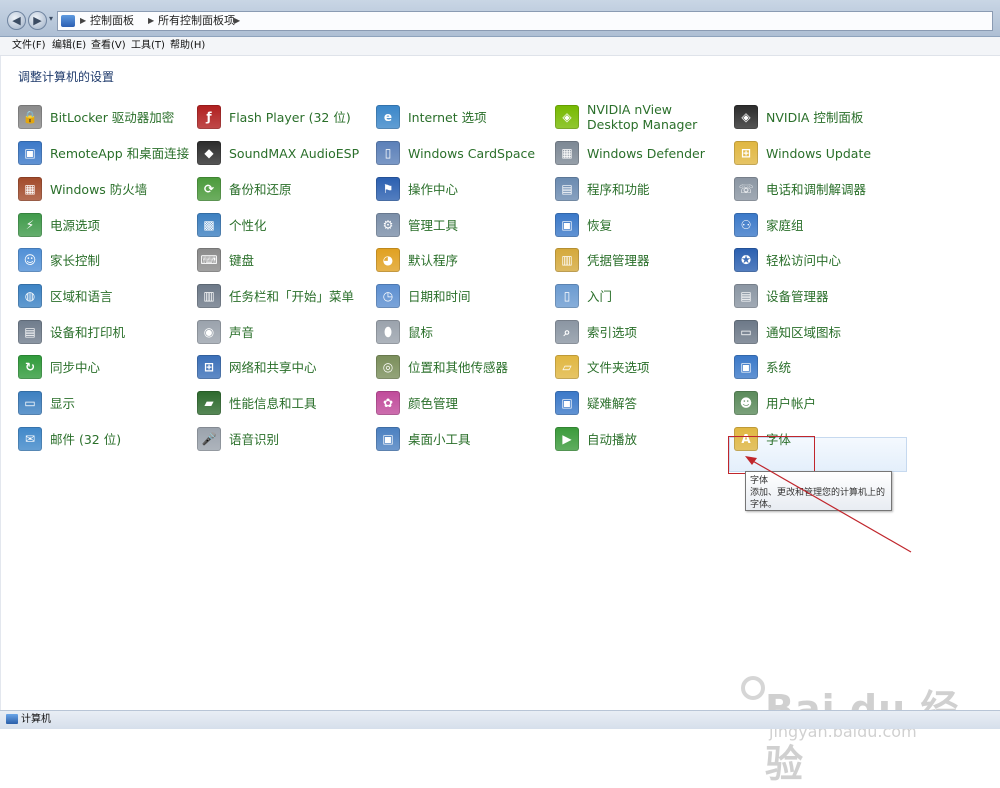 The width and height of the screenshot is (1000, 788). Describe the element at coordinates (29, 46) in the screenshot. I see `menu-file: 文件(F)` at that location.